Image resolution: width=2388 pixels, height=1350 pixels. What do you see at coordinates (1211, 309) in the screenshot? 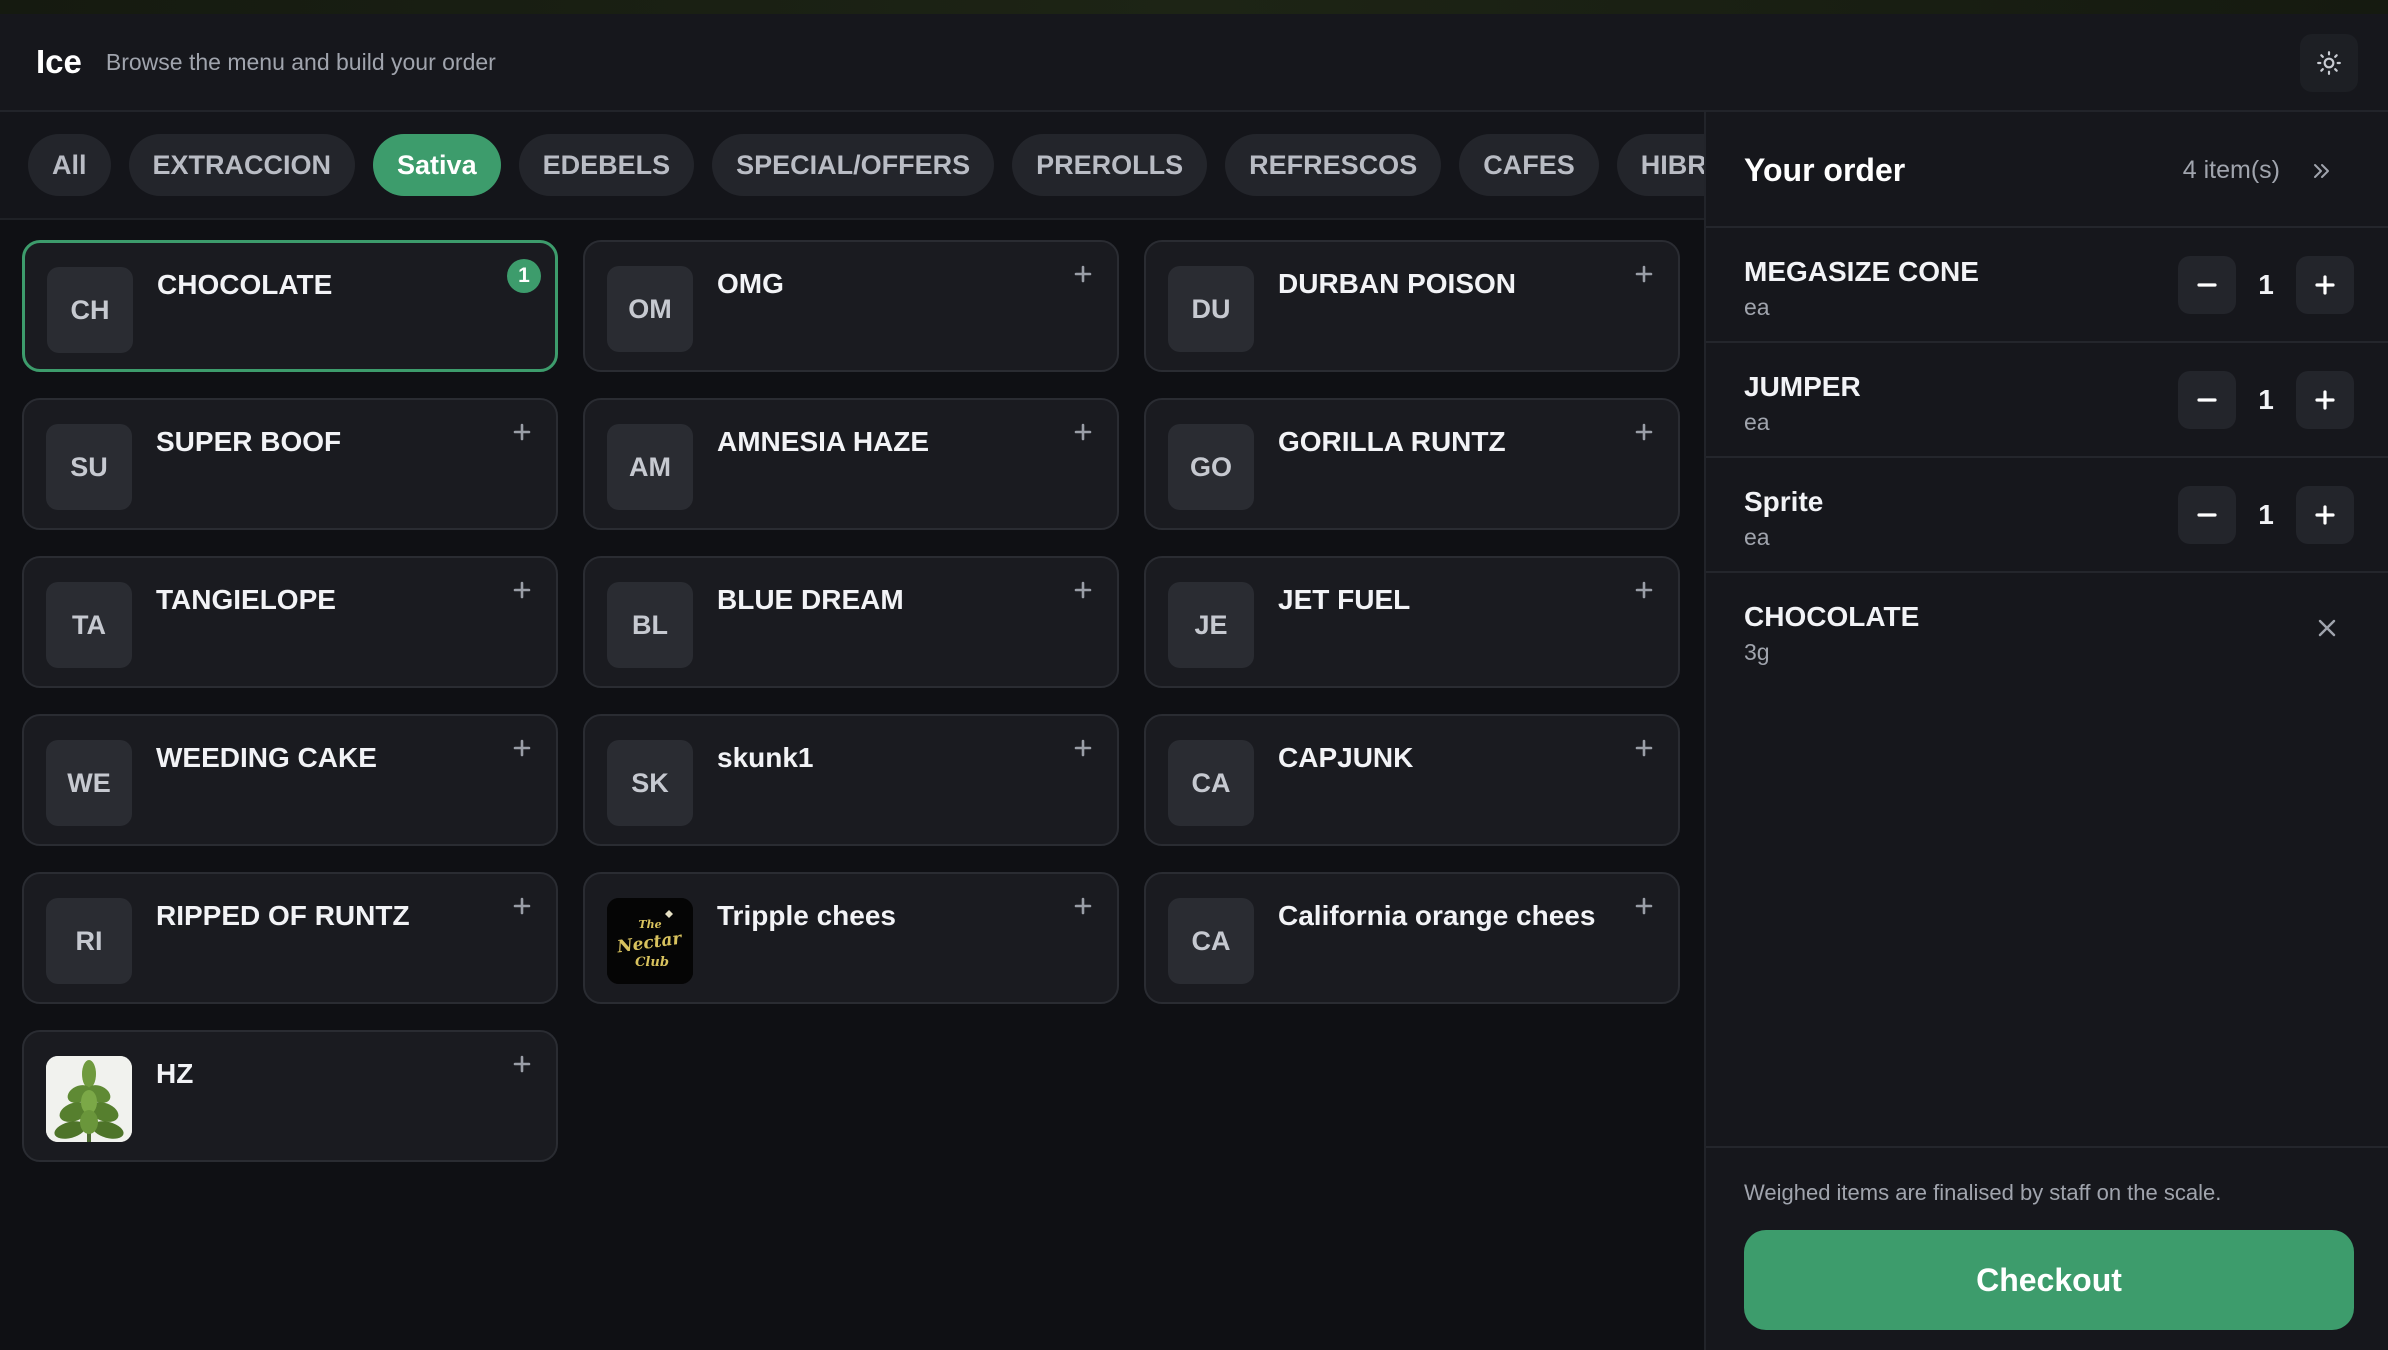
I see `product-initials: DU` at bounding box center [1211, 309].